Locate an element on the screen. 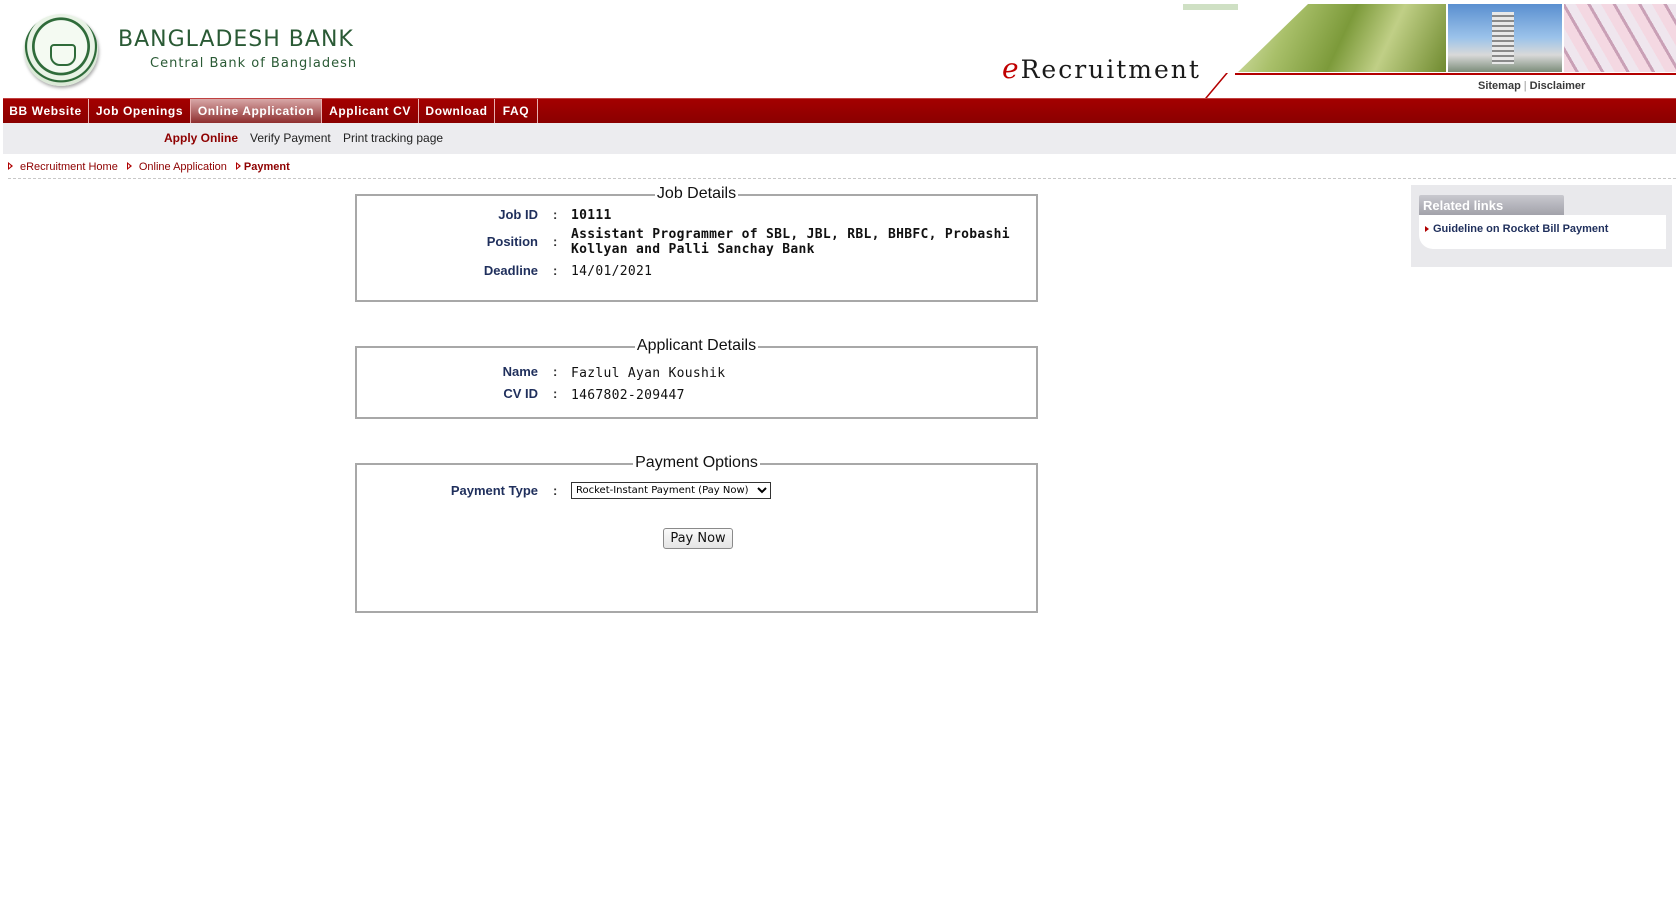  bank-name: BANGLADESH BANK is located at coordinates (236, 39).